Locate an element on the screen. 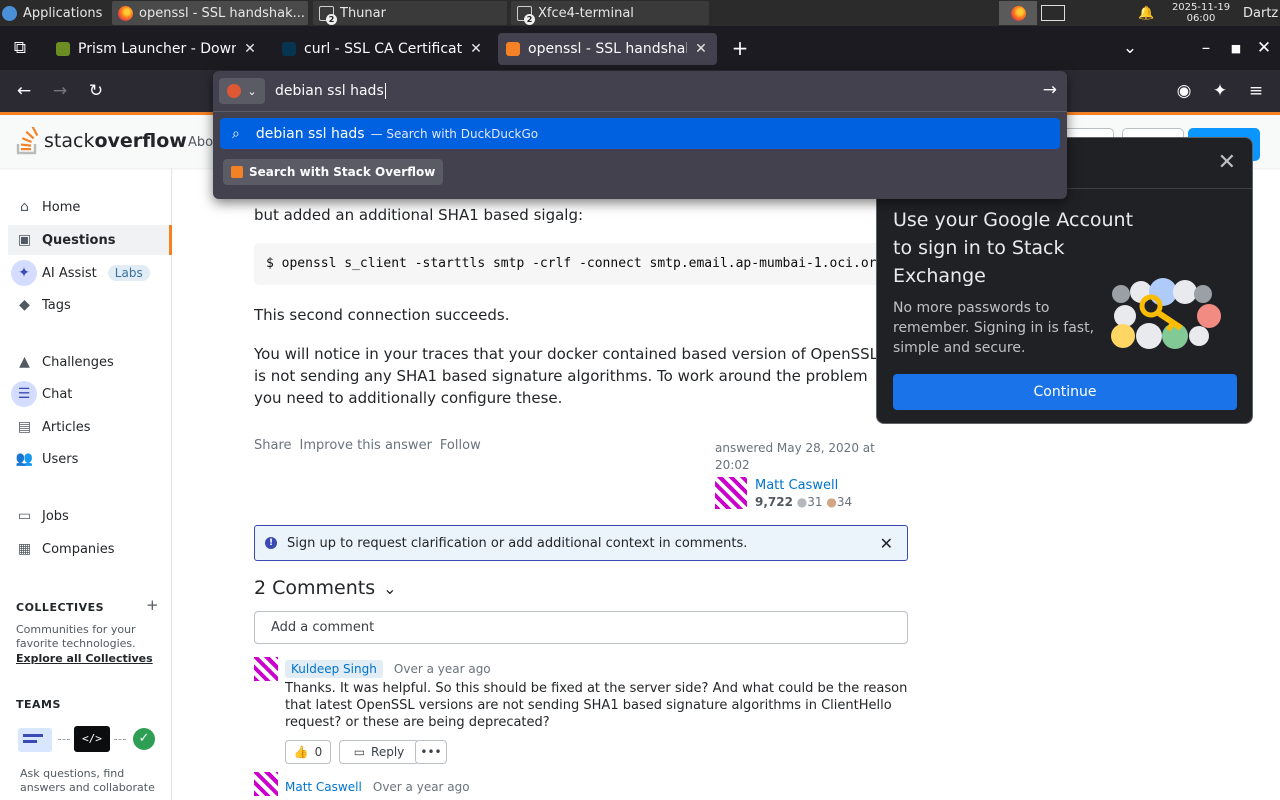 The width and height of the screenshot is (1280, 800). forward-icon: → is located at coordinates (60, 91).